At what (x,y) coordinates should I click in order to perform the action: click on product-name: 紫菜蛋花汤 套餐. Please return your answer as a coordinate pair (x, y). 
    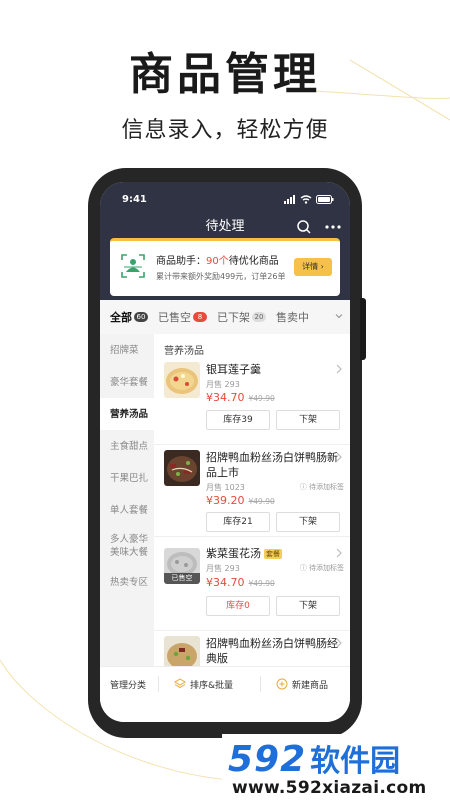
    Looking at the image, I should click on (272, 553).